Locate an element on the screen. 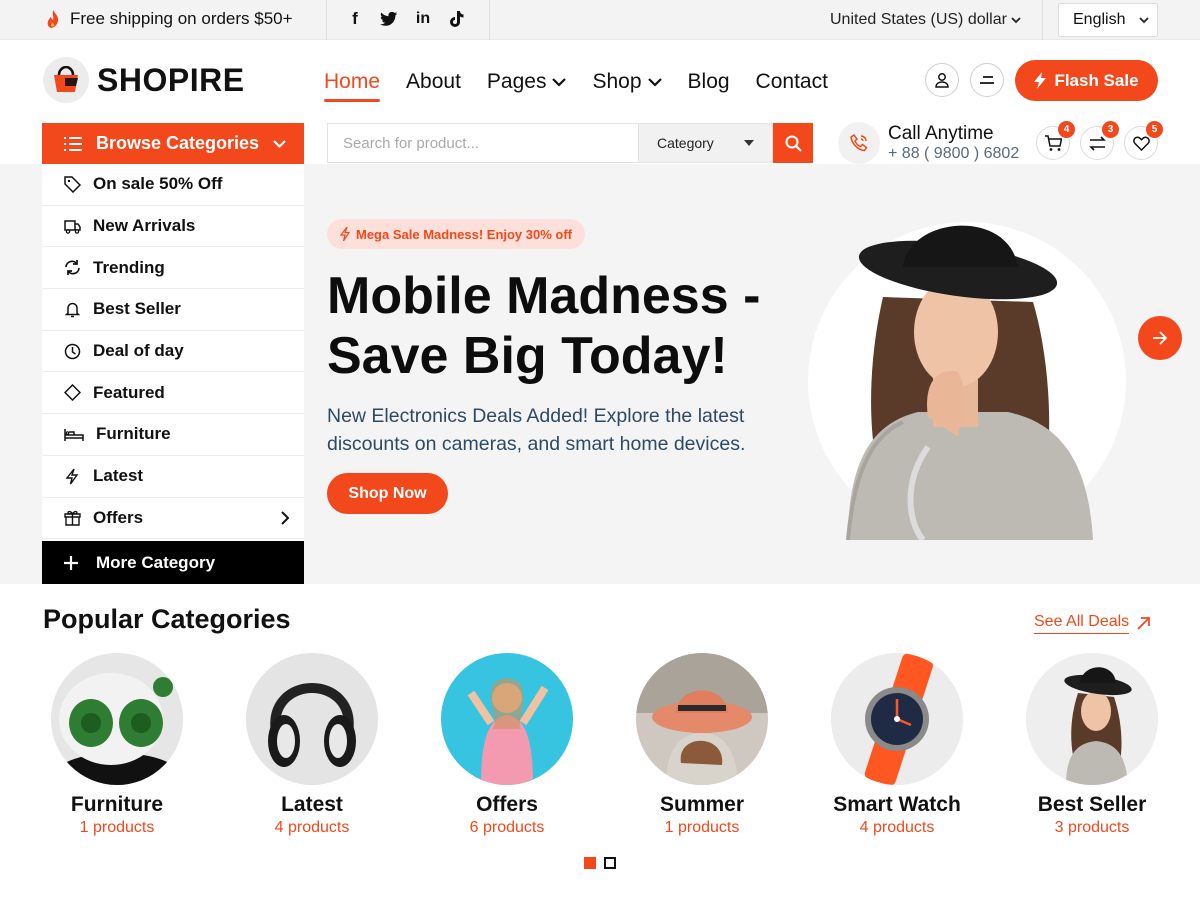 This screenshot has width=1200, height=900. category-card-offers: Offers 6 products is located at coordinates (507, 745).